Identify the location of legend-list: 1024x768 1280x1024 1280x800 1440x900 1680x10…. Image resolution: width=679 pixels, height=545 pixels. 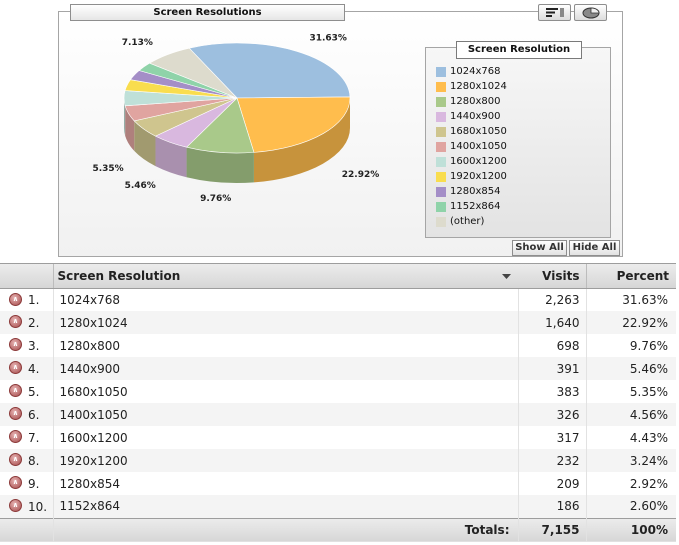
(471, 146).